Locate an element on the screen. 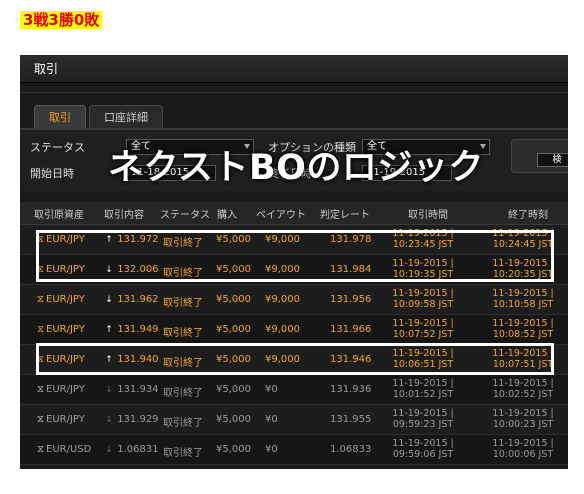 The width and height of the screenshot is (584, 494). end-time-cell: 11-19-2015 | 10:00:06 JST is located at coordinates (523, 449).